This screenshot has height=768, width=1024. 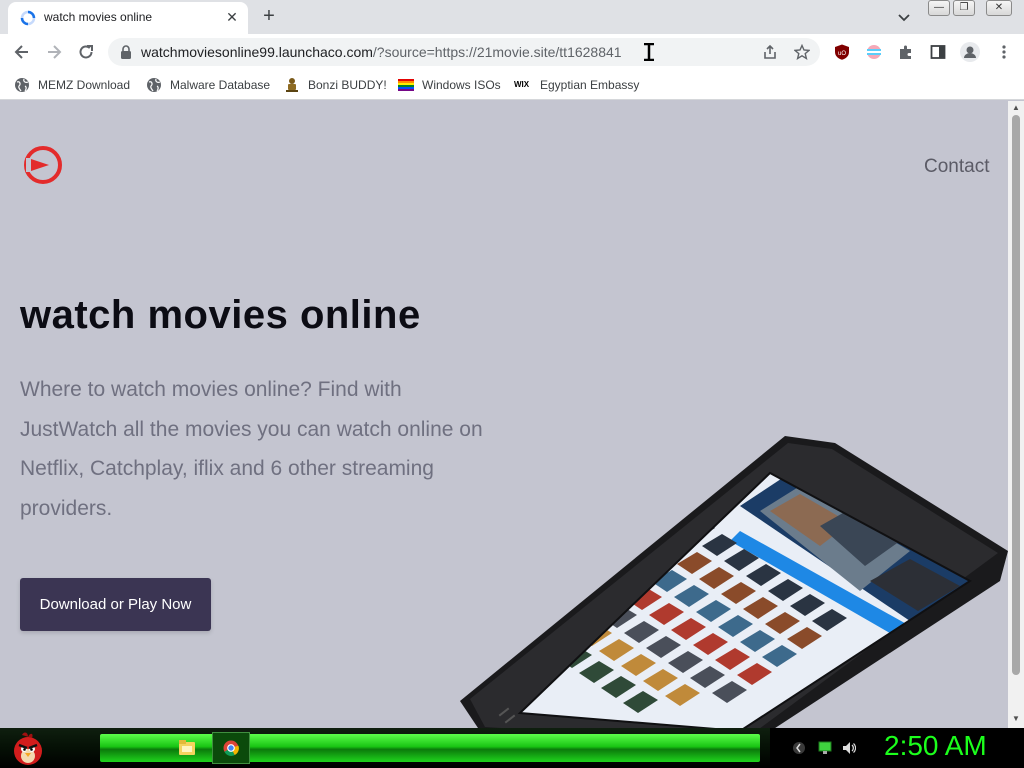 I want to click on volume-icon, so click(x=849, y=748).